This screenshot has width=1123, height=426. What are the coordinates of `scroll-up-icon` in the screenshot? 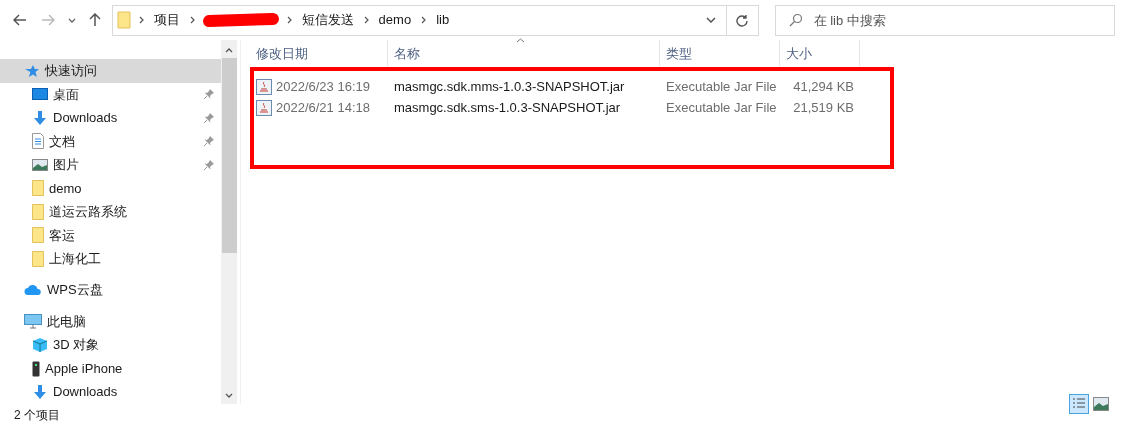 It's located at (229, 50).